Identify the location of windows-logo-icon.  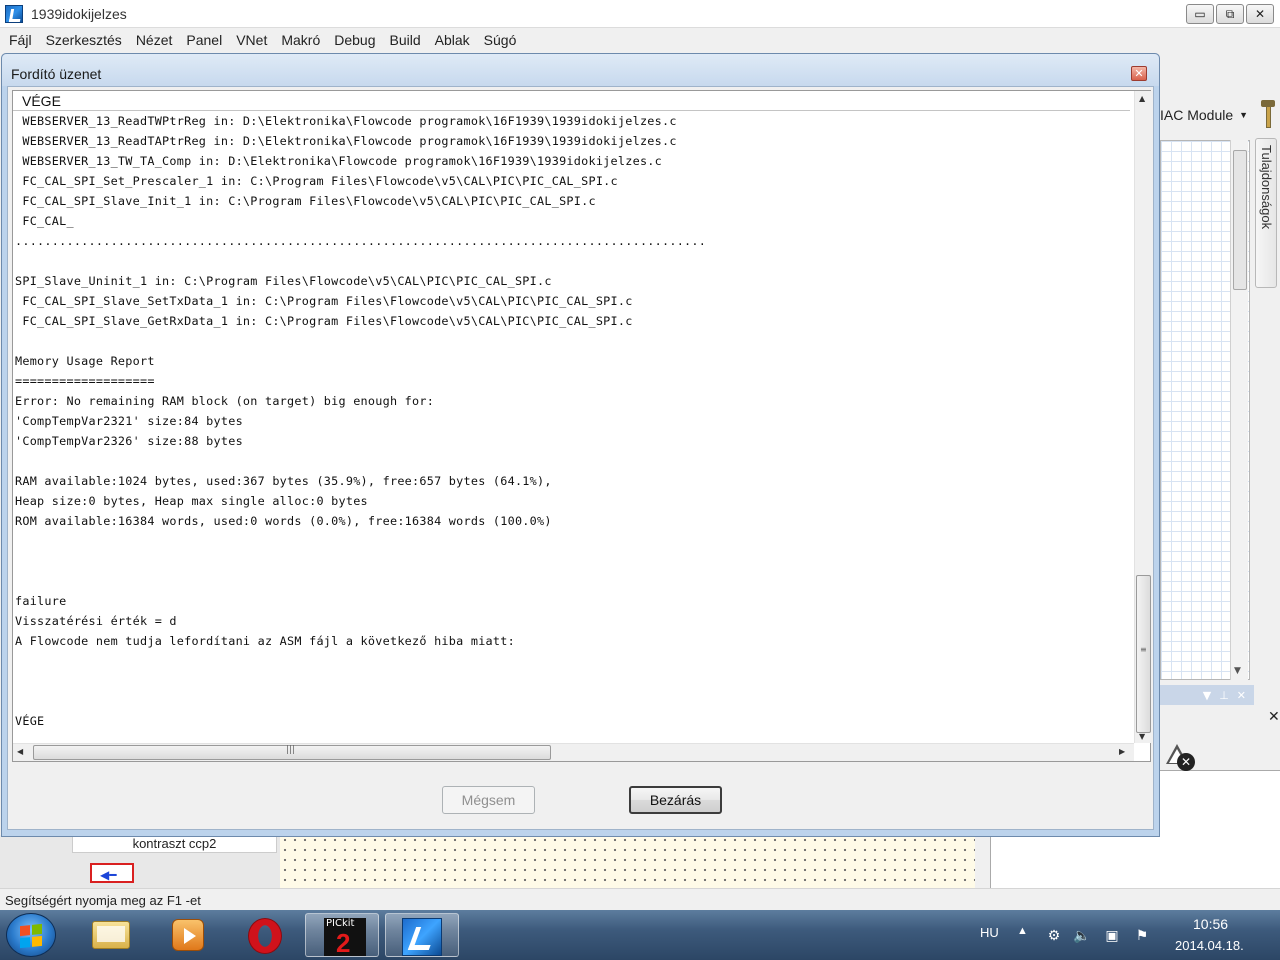
(31, 936).